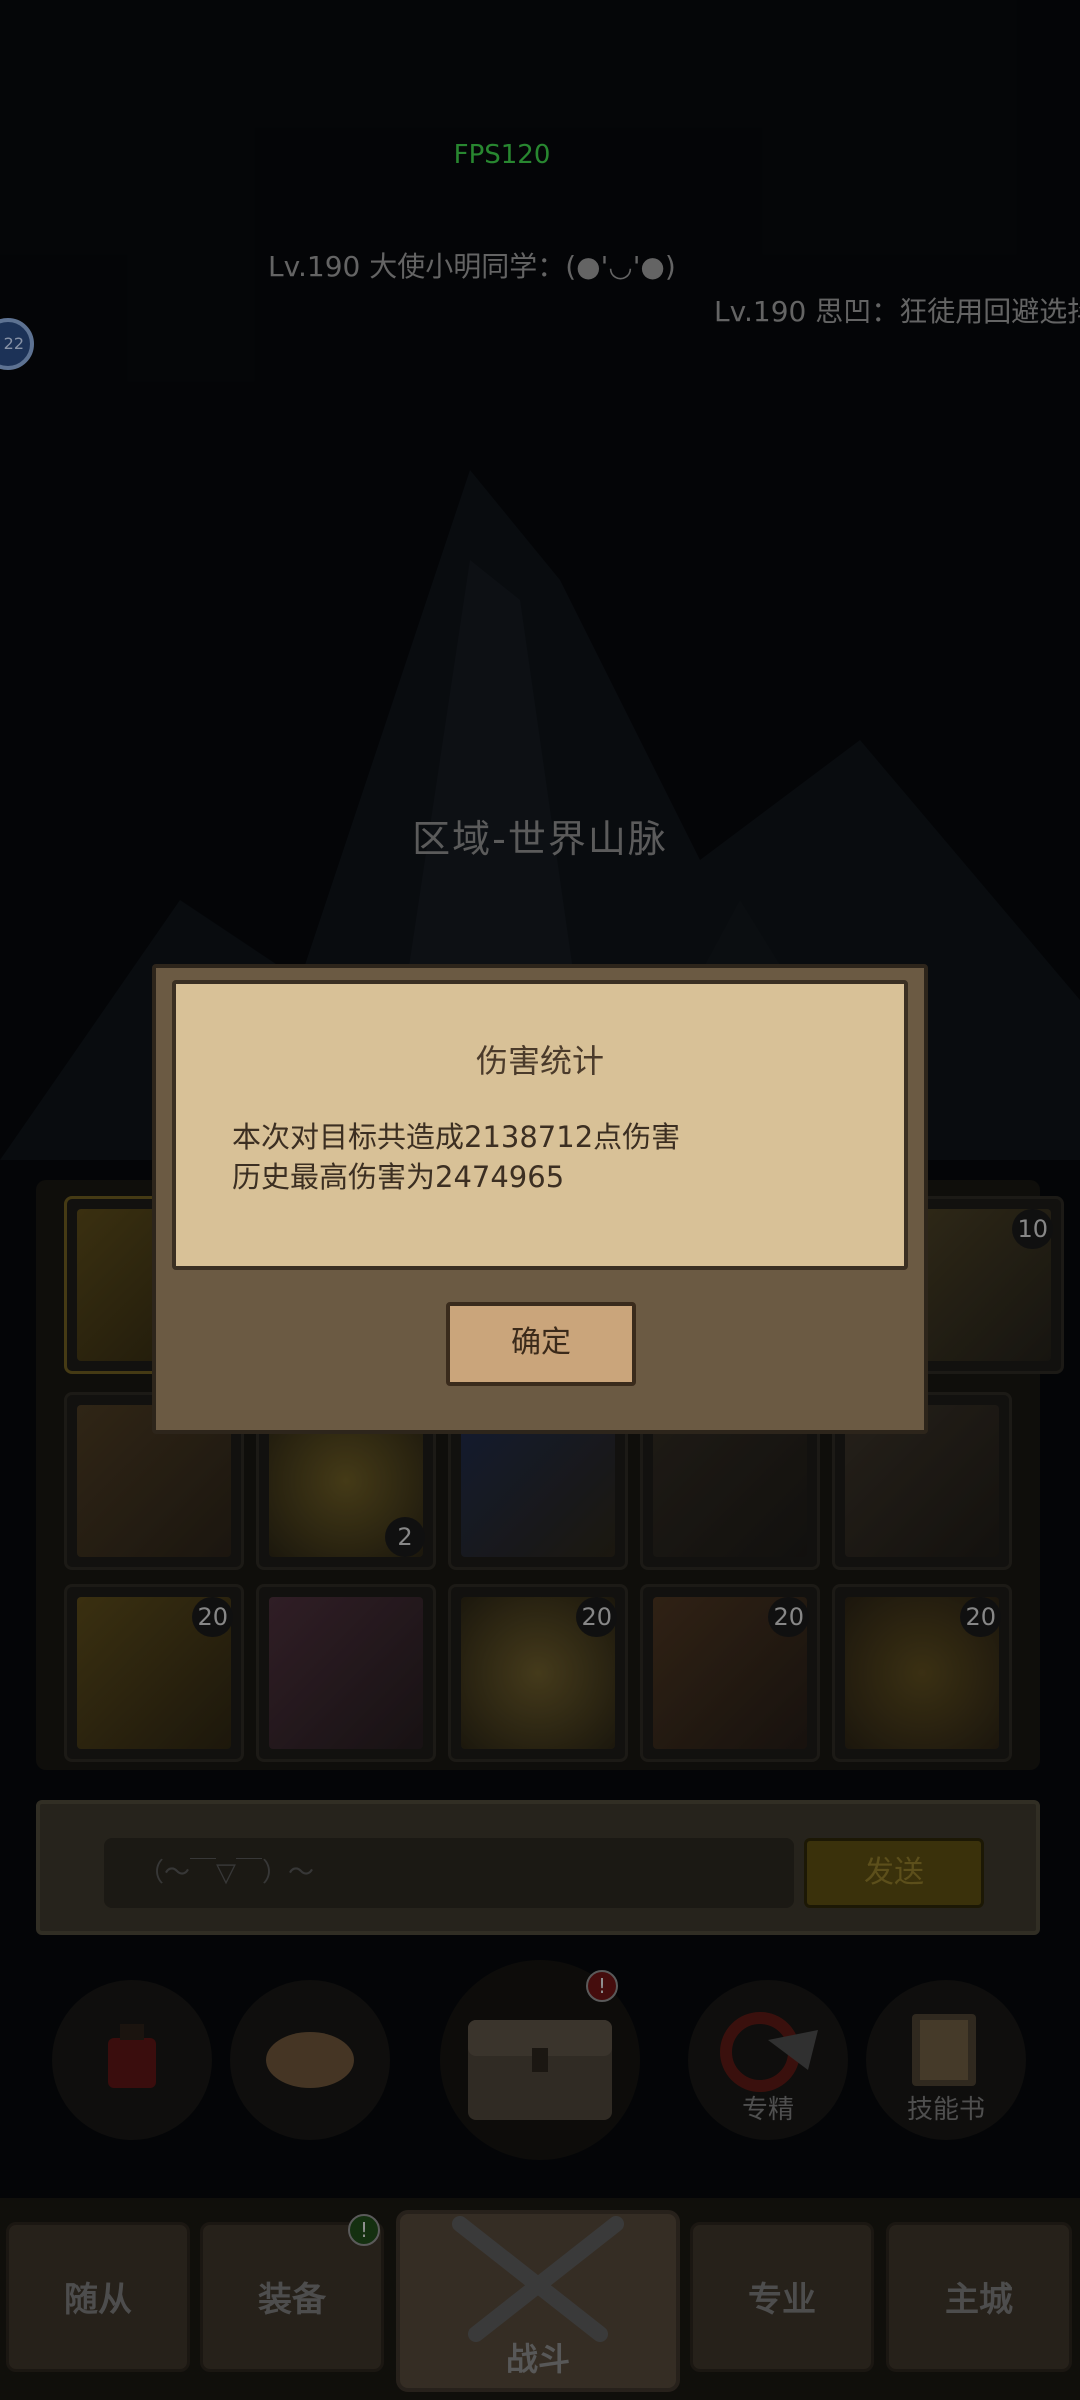 The width and height of the screenshot is (1080, 2400). What do you see at coordinates (539, 1061) in the screenshot?
I see `dialog-title: 伤害统计` at bounding box center [539, 1061].